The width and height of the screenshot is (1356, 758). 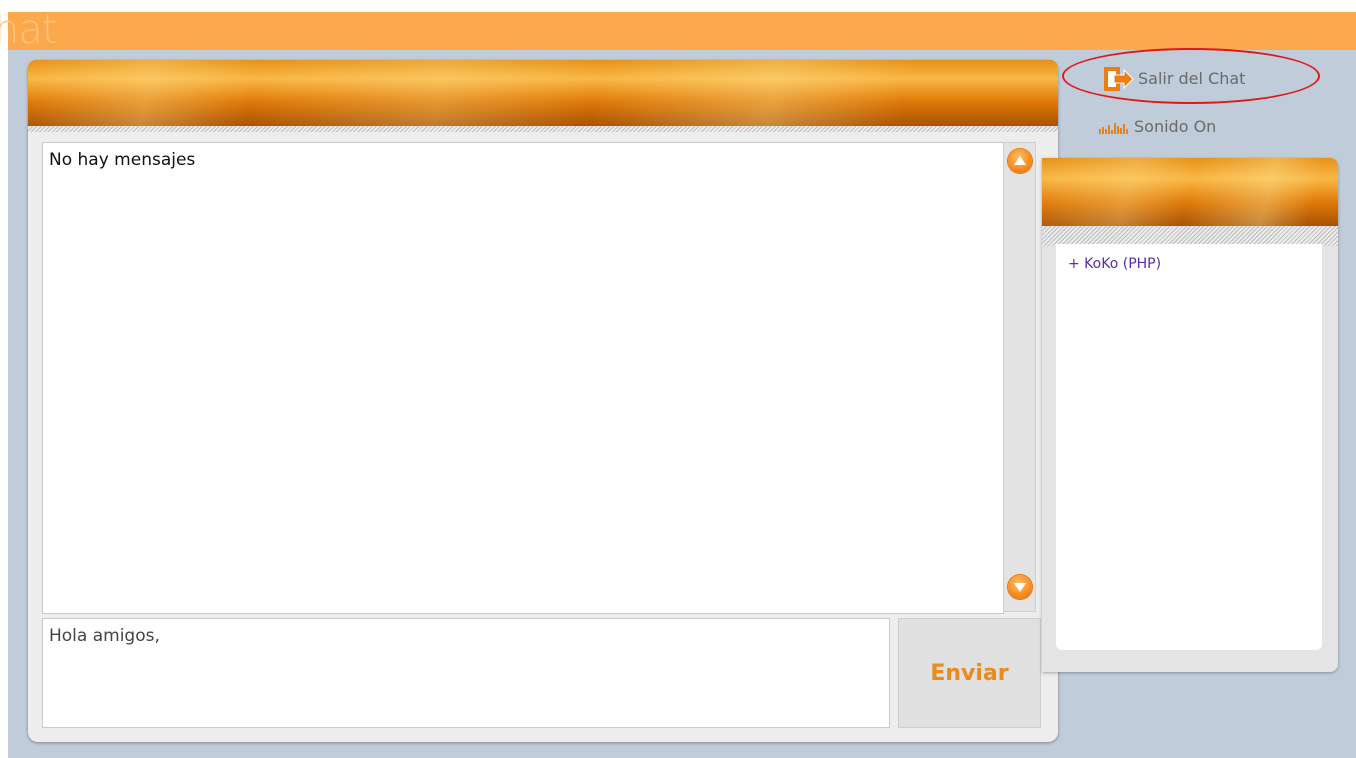 What do you see at coordinates (678, 30) in the screenshot?
I see `top-banner: hat` at bounding box center [678, 30].